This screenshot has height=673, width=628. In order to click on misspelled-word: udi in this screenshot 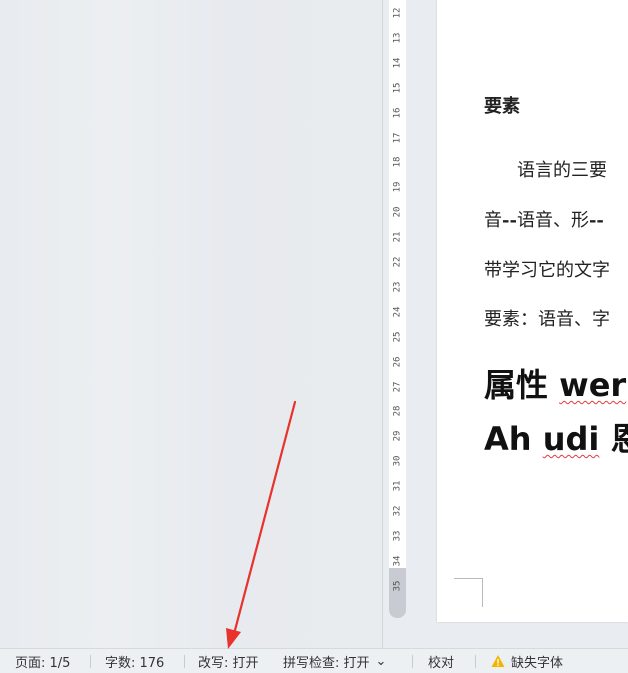, I will do `click(571, 439)`.